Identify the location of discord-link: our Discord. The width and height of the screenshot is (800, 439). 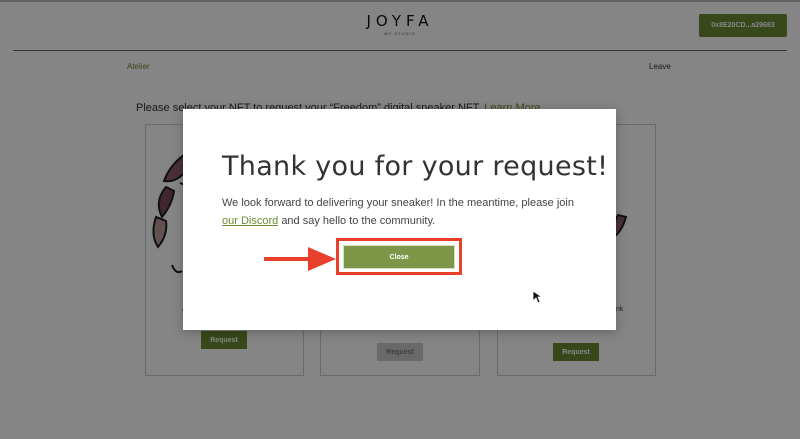
(250, 221).